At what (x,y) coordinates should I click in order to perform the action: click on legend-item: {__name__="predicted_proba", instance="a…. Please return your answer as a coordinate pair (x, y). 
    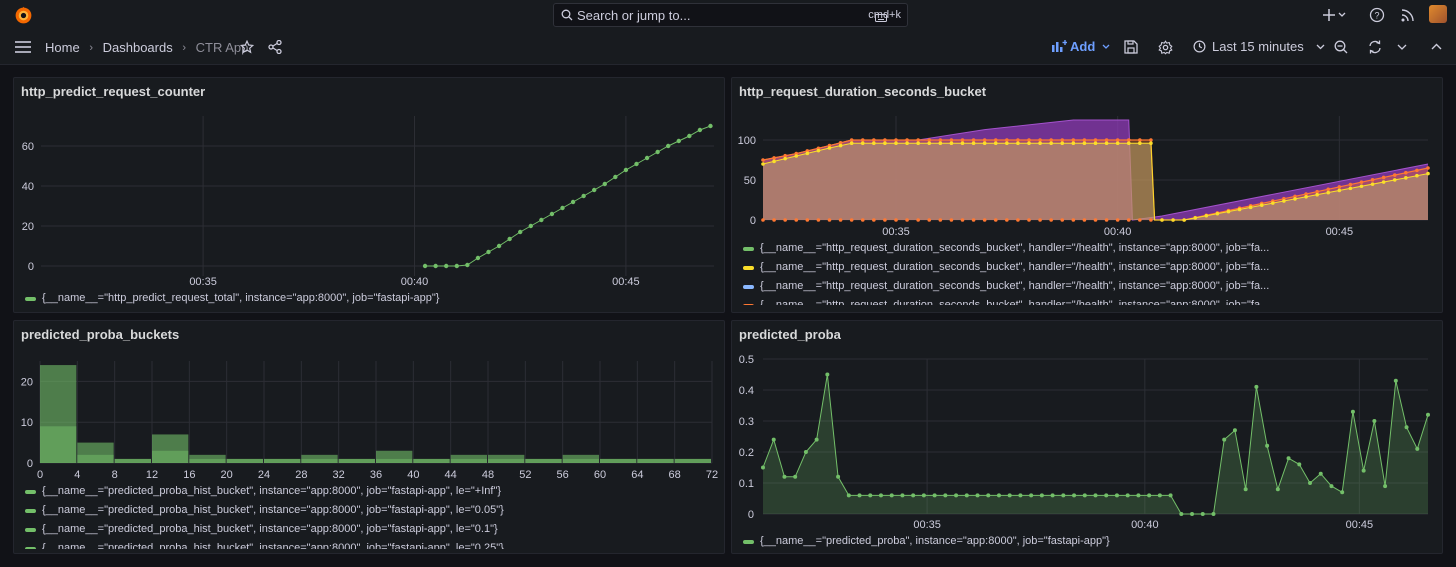
    Looking at the image, I should click on (926, 541).